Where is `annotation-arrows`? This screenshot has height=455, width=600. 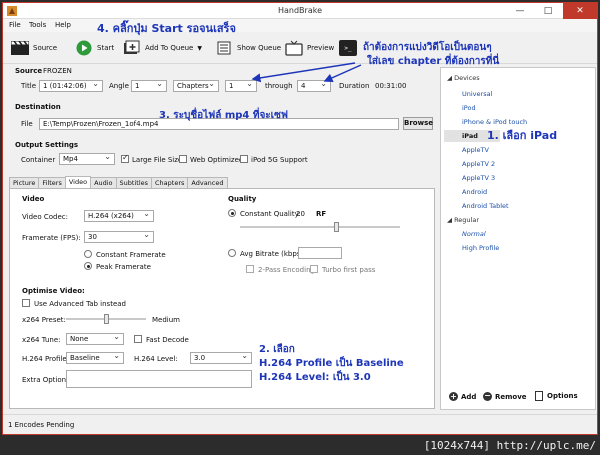
annotation-arrows is located at coordinates (306, 72).